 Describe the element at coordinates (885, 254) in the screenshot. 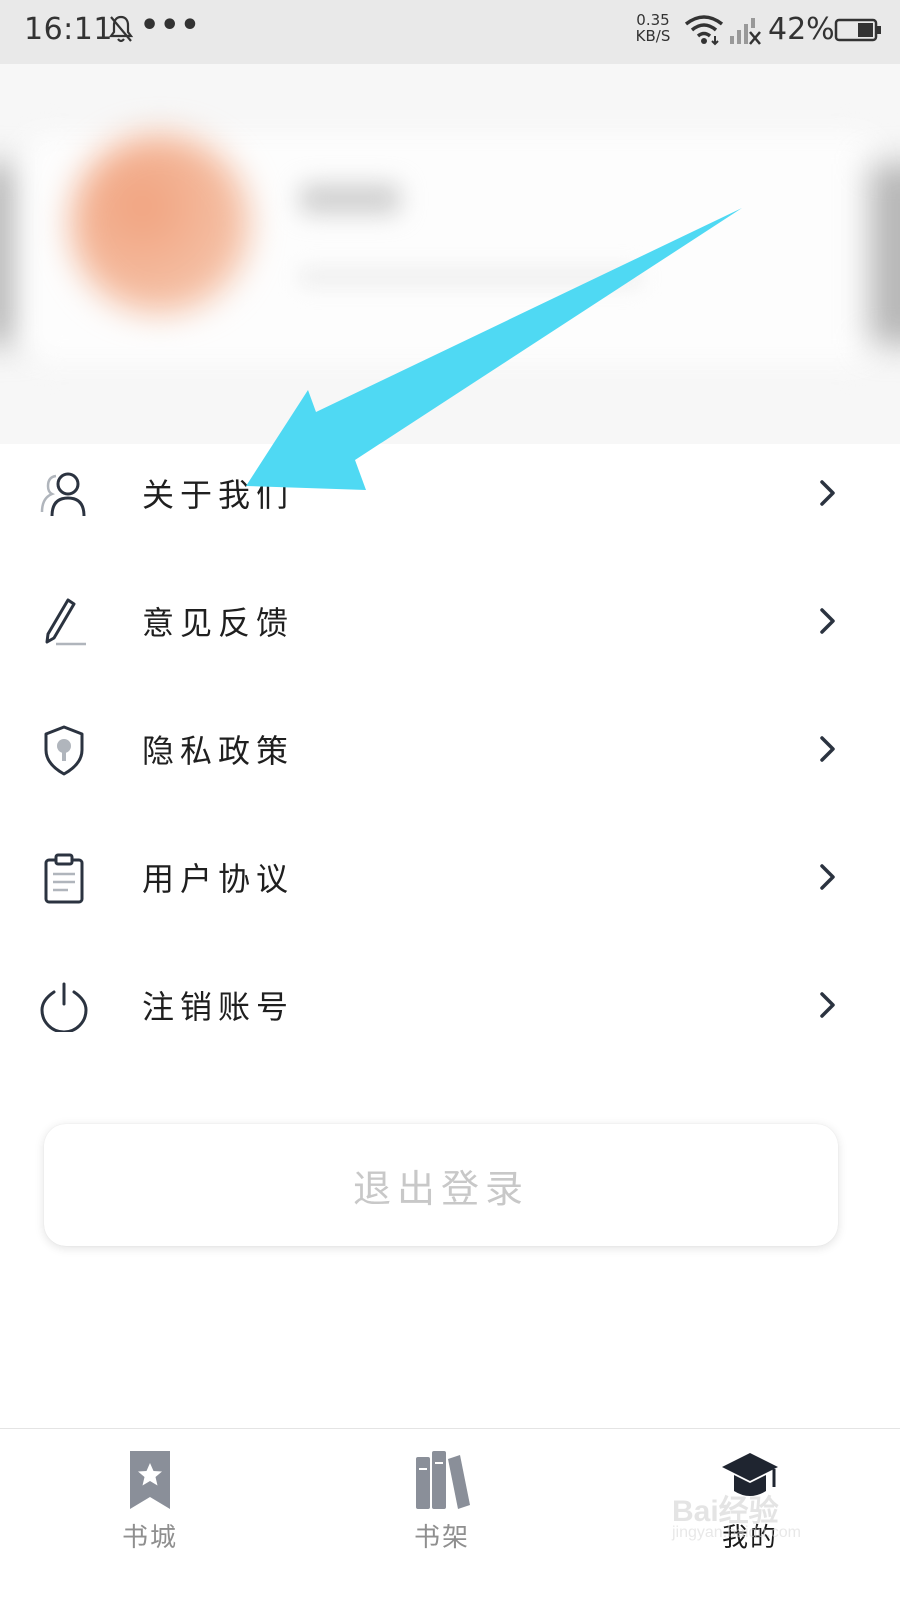

I see `profile-edge-right` at that location.